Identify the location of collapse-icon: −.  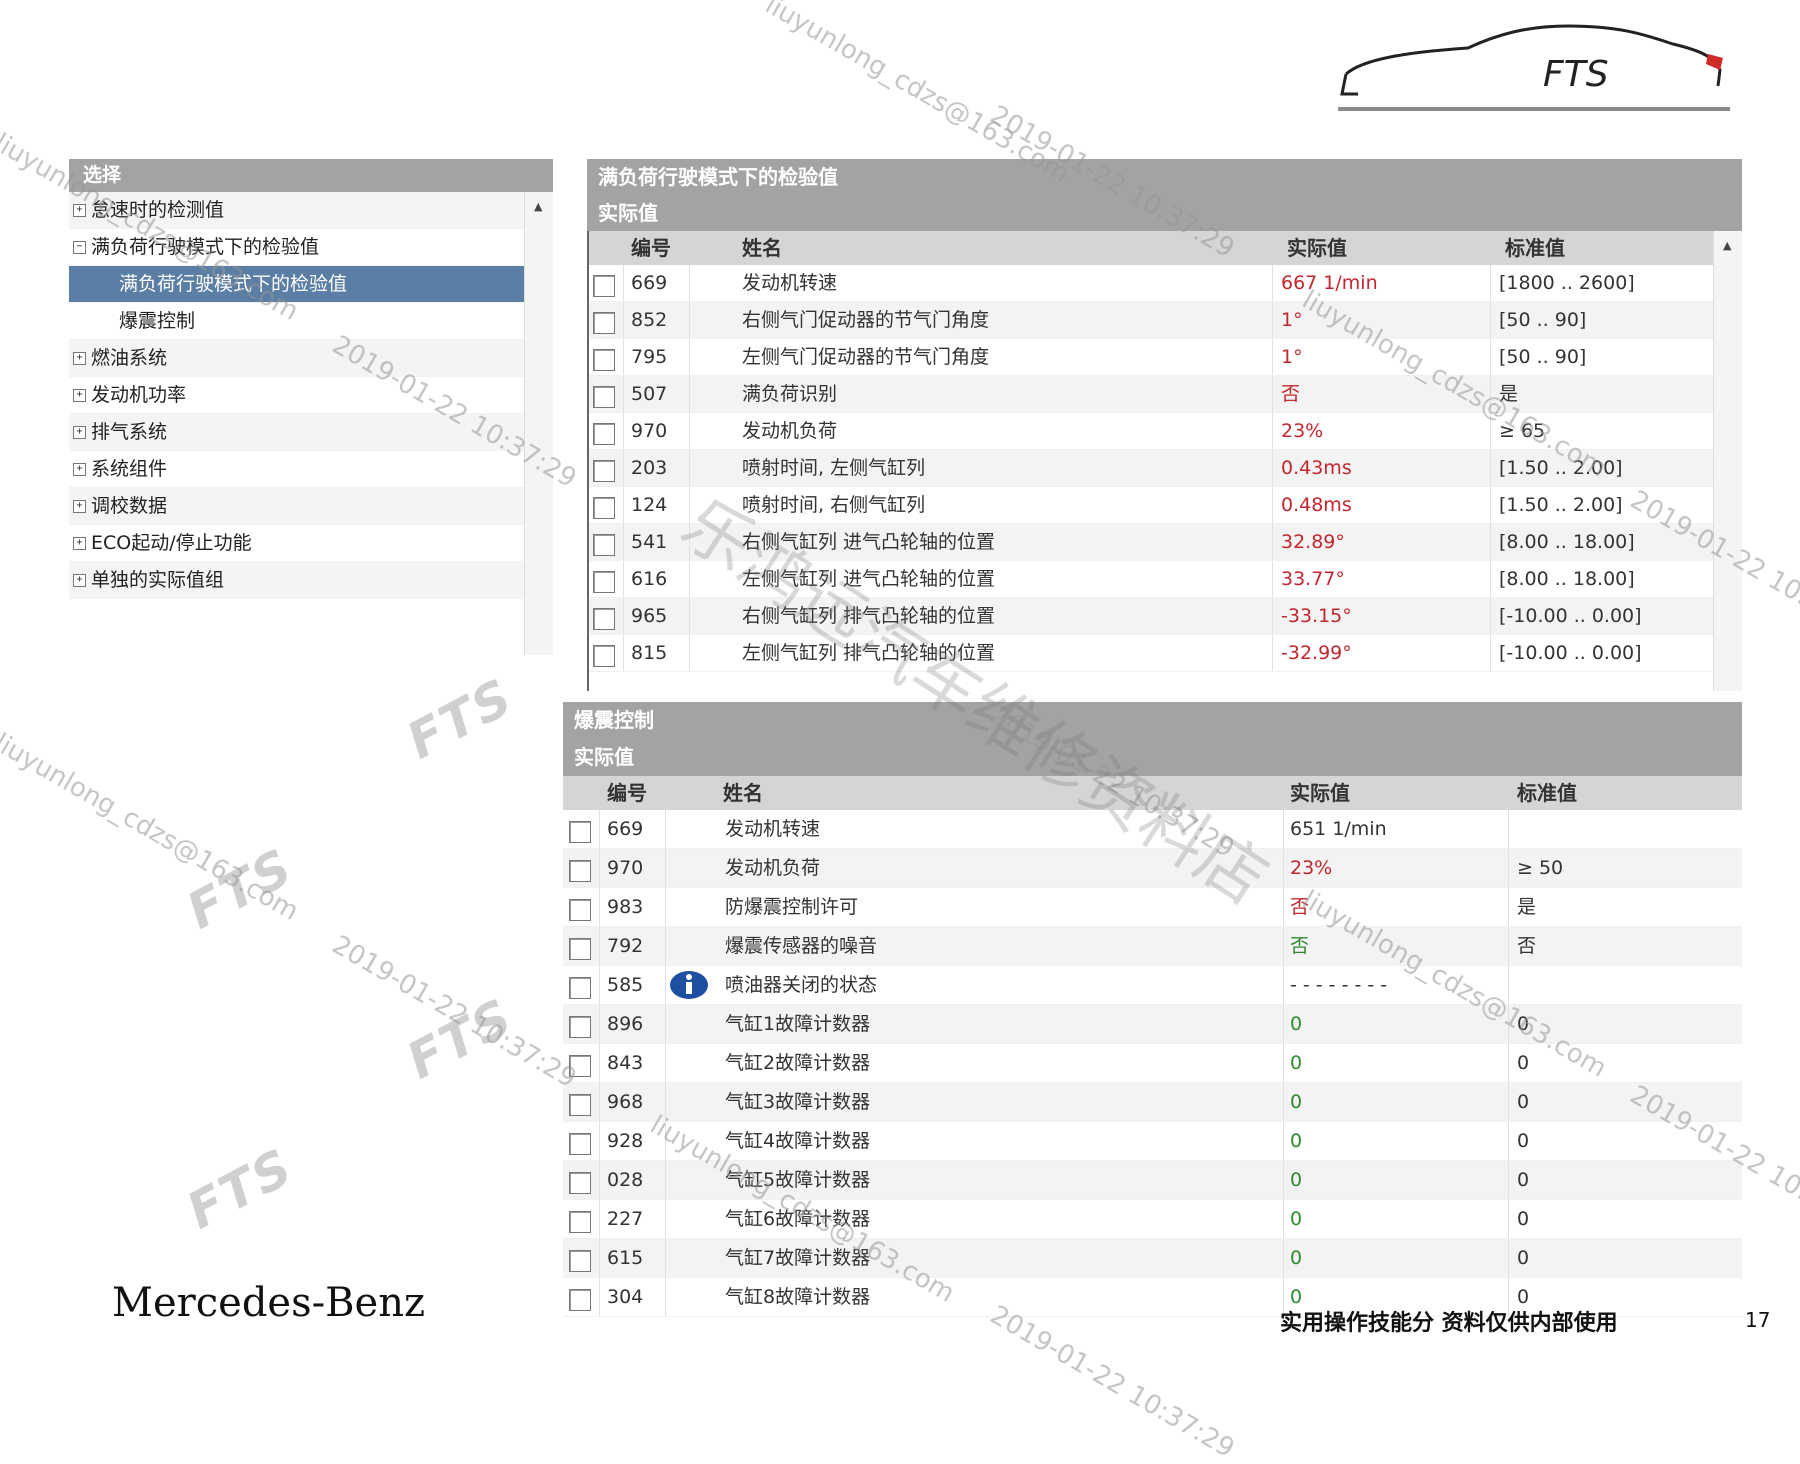
(79, 247).